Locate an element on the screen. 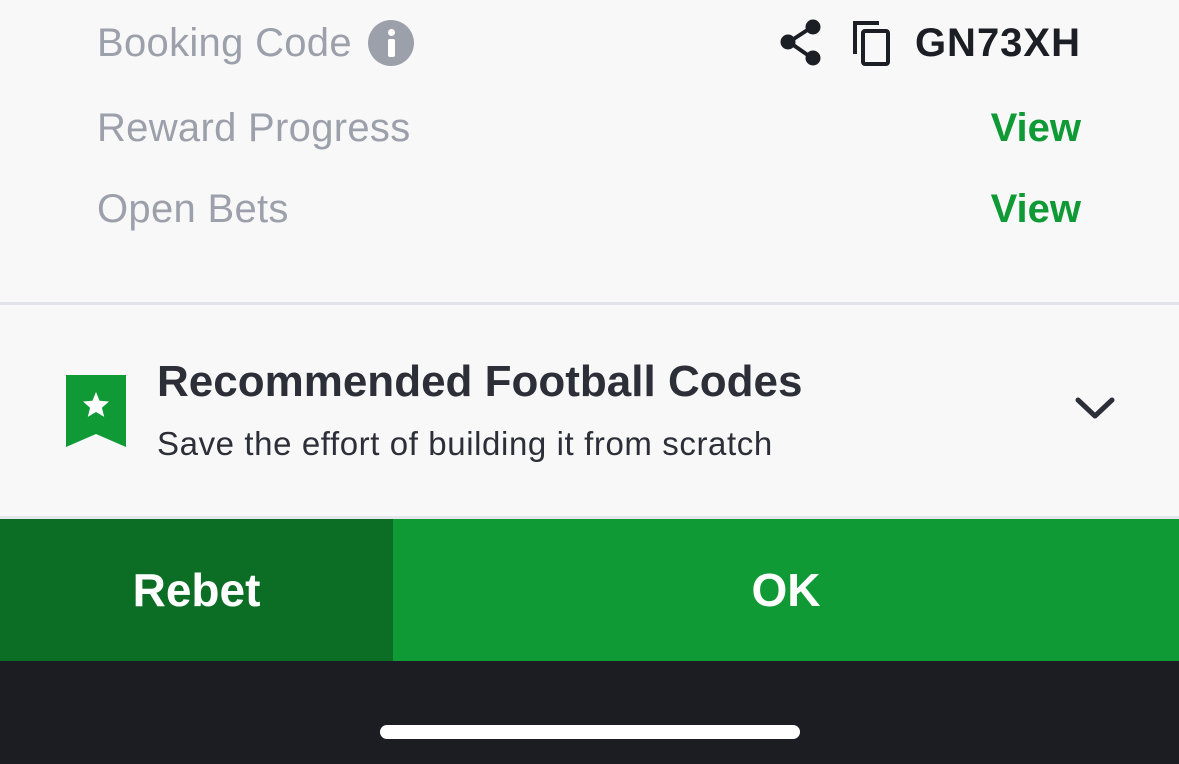  open-bets-row: Open Bets View is located at coordinates (589, 209).